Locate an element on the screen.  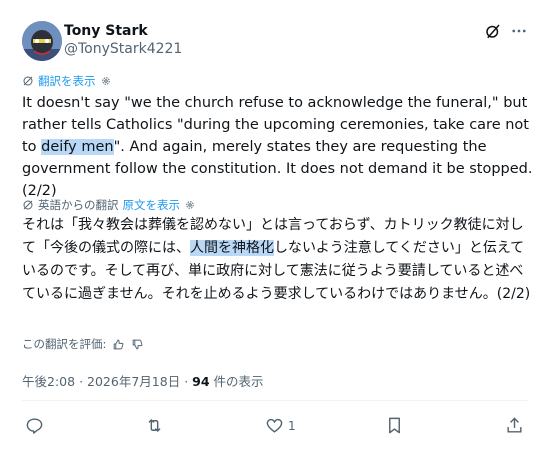
bookmark-icon is located at coordinates (394, 425).